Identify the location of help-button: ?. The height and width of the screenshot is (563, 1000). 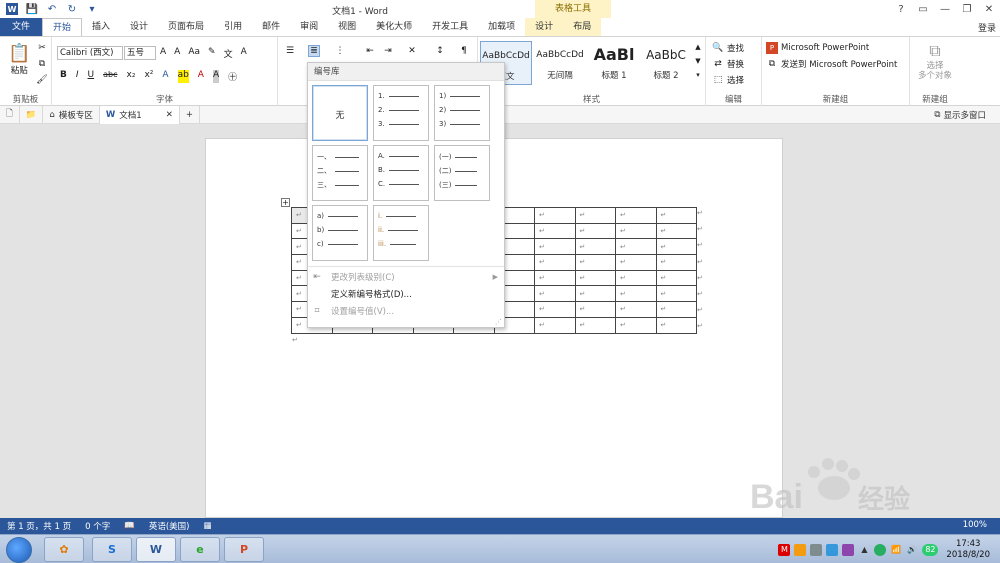
(901, 9).